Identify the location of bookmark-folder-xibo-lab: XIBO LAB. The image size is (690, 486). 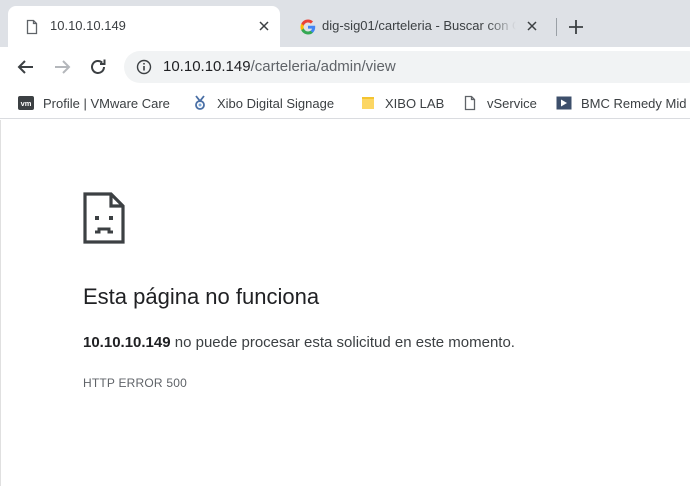
(402, 103).